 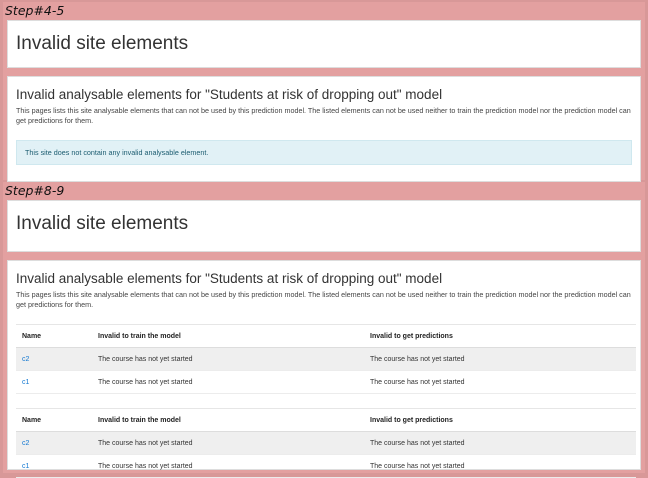 What do you see at coordinates (35, 10) in the screenshot?
I see `step-label: Step#4-5` at bounding box center [35, 10].